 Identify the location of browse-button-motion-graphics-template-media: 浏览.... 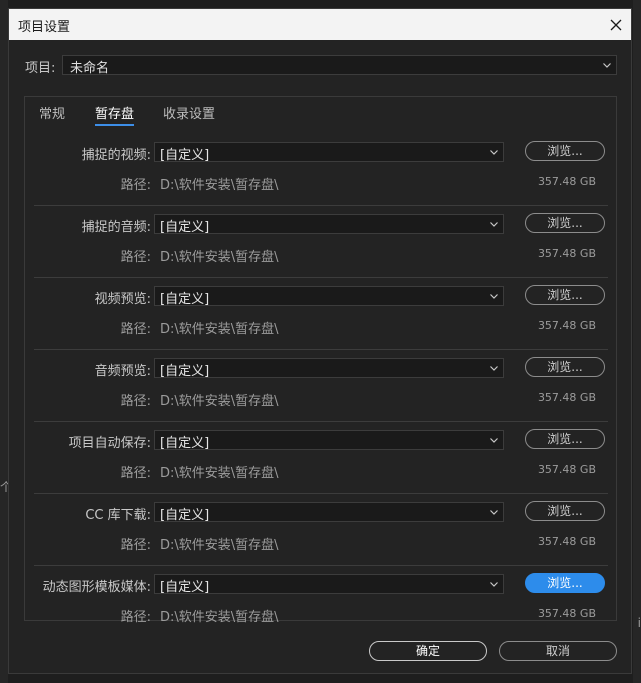
(565, 583).